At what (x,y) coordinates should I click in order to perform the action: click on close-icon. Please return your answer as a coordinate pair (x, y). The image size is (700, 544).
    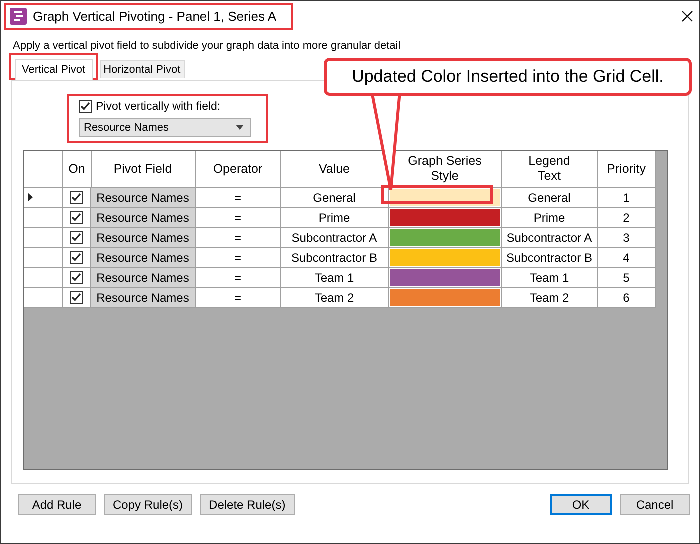
    Looking at the image, I should click on (687, 16).